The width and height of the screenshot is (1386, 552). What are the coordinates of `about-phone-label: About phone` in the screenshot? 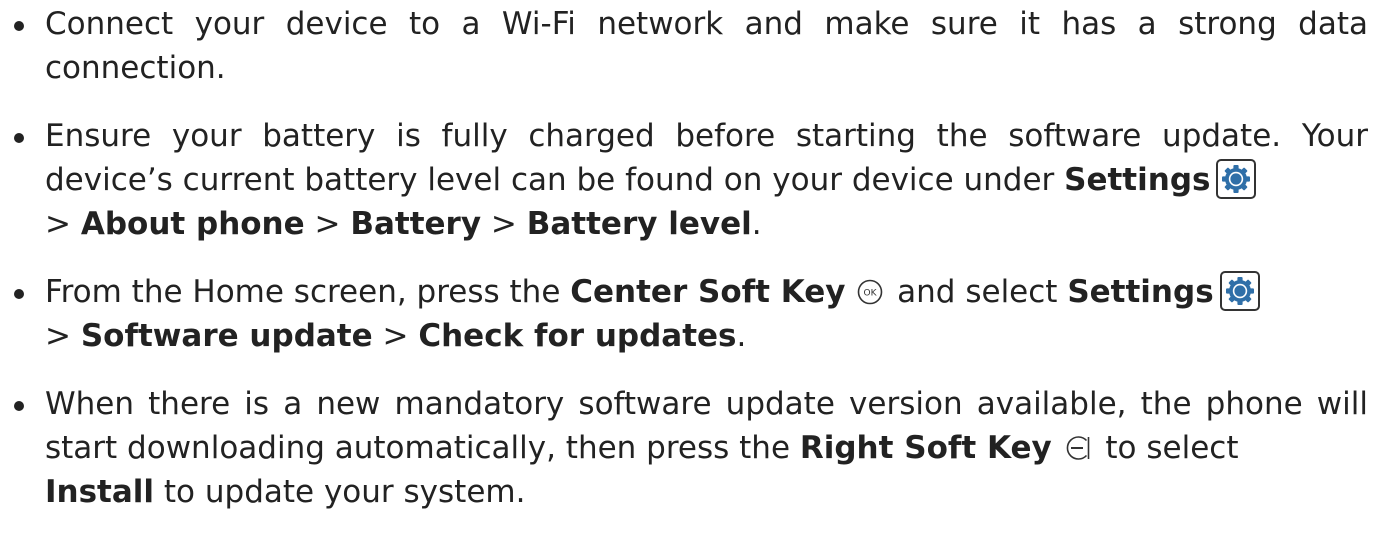 It's located at (192, 224).